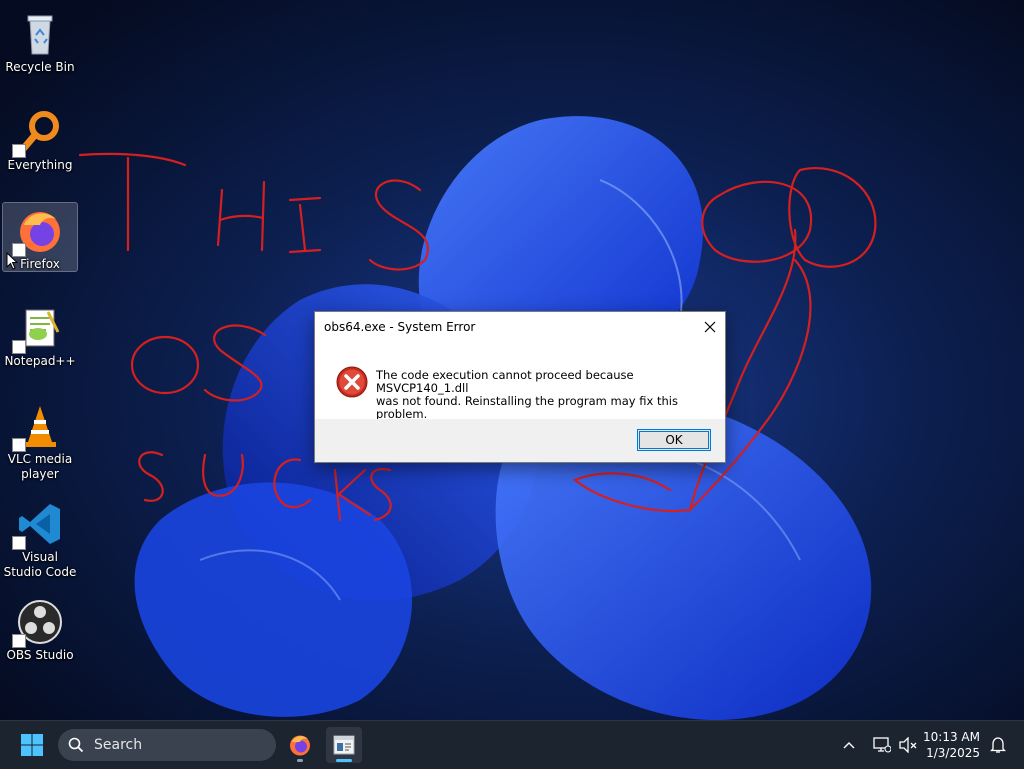  I want to click on dialog-footer: OK, so click(520, 440).